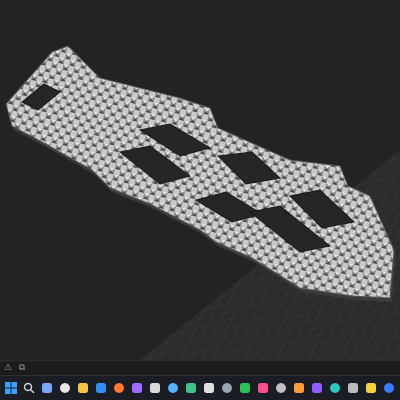  Describe the element at coordinates (334, 388) in the screenshot. I see `teal-app-icon` at that location.